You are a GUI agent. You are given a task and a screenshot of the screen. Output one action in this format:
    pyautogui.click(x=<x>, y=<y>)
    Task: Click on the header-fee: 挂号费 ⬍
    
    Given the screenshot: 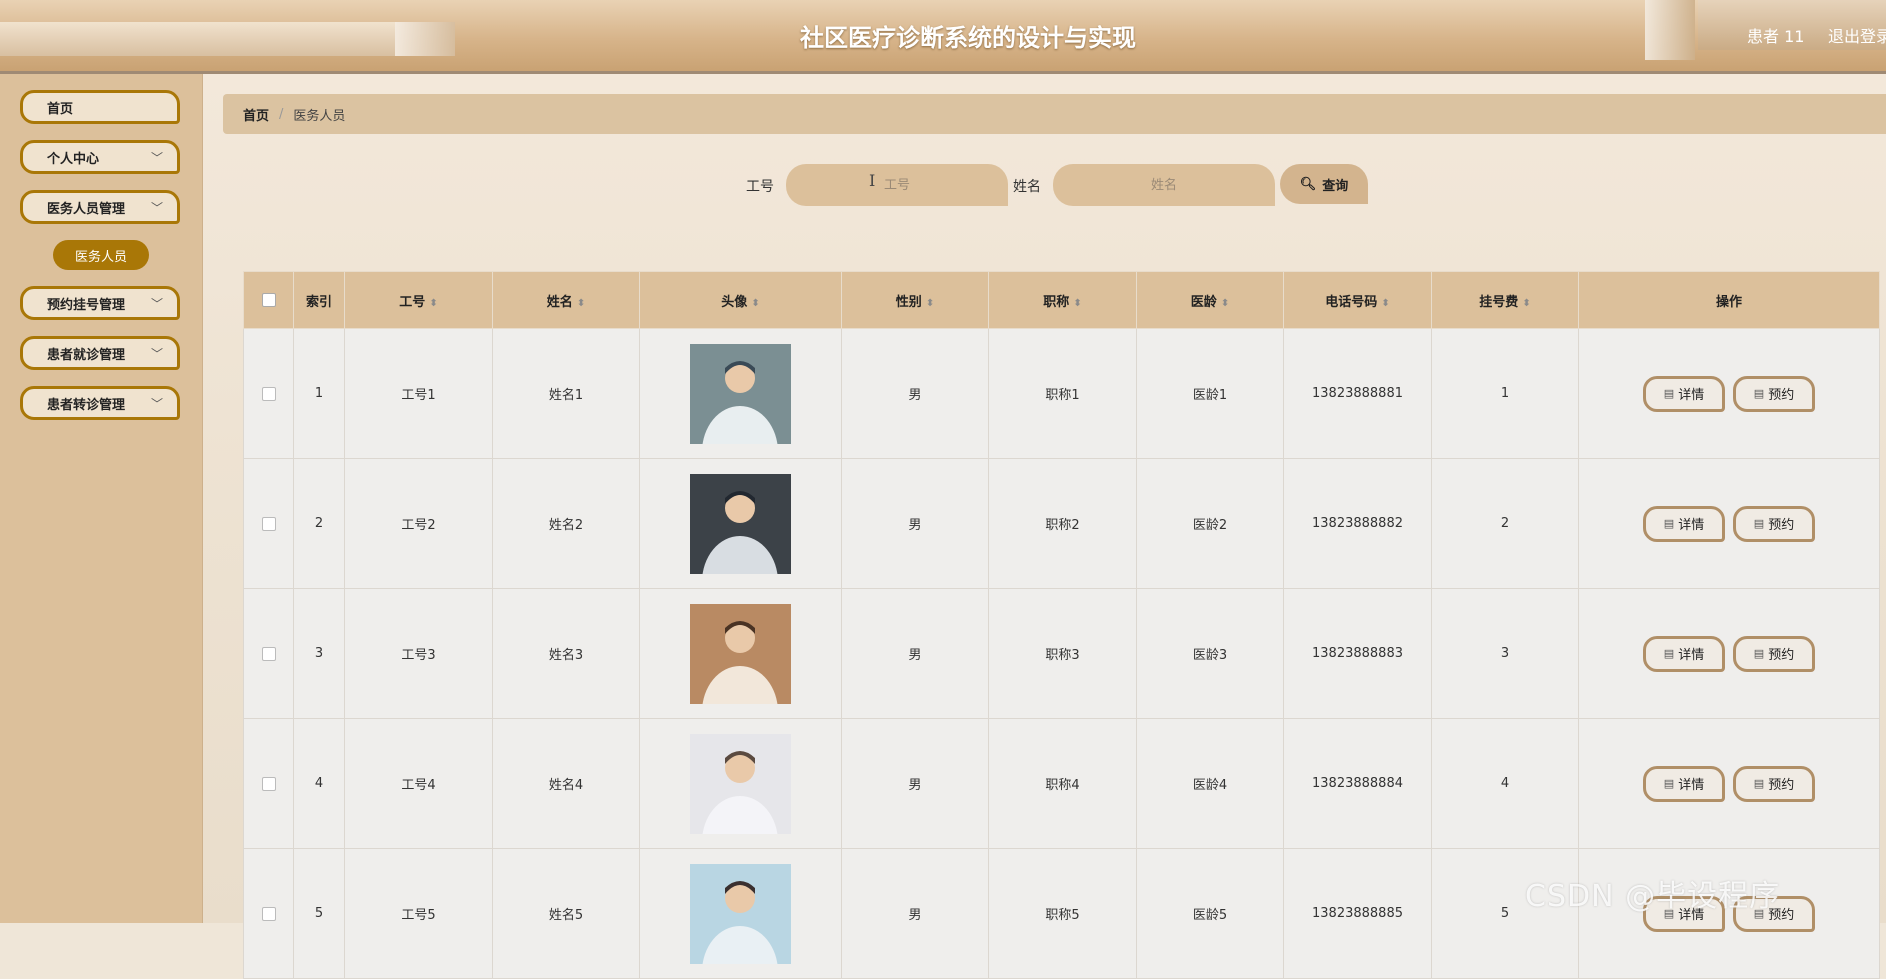 What is the action you would take?
    pyautogui.click(x=1505, y=300)
    